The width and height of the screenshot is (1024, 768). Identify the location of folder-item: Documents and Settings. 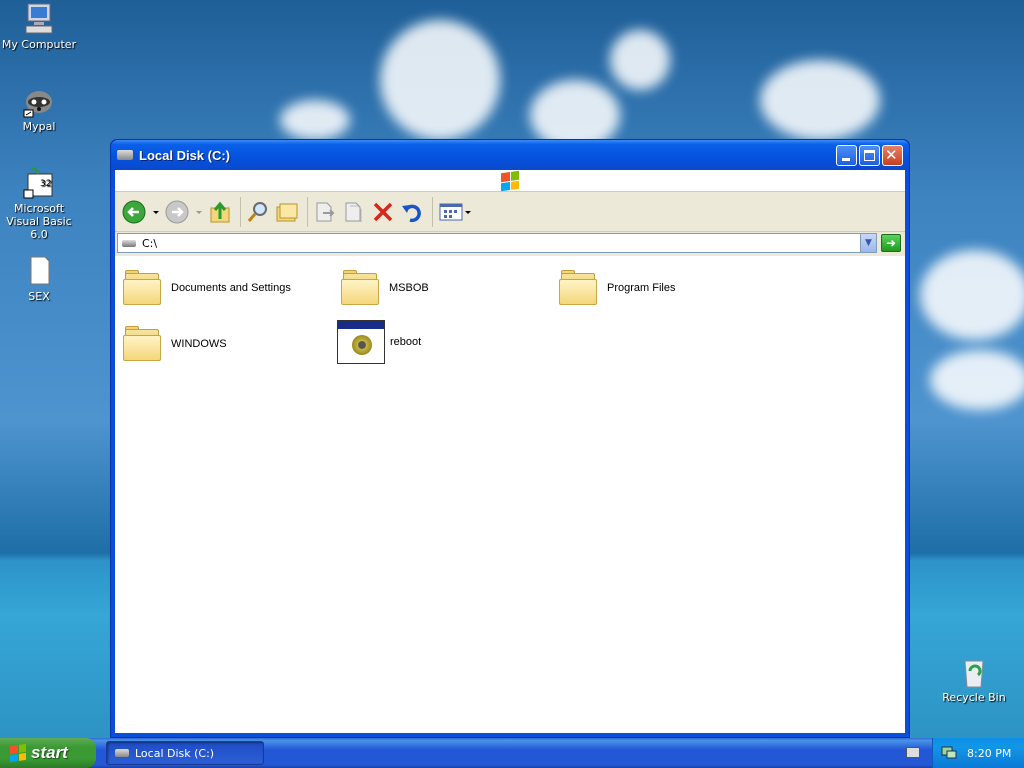
(207, 288).